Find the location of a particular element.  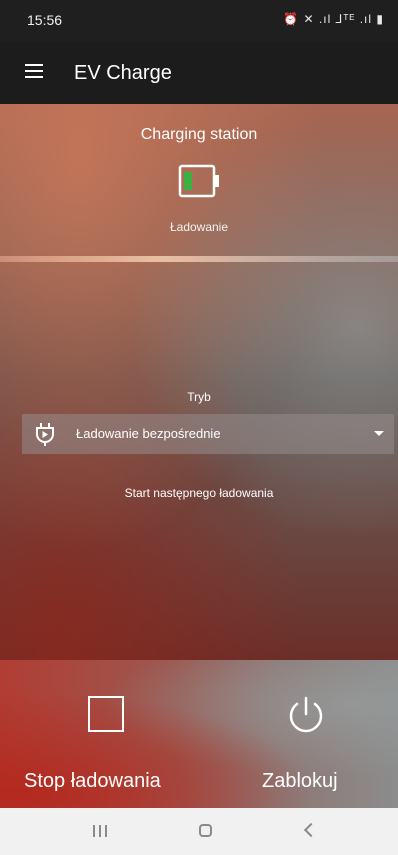

stop-charging-label: Stop ładowania is located at coordinates (92, 781).